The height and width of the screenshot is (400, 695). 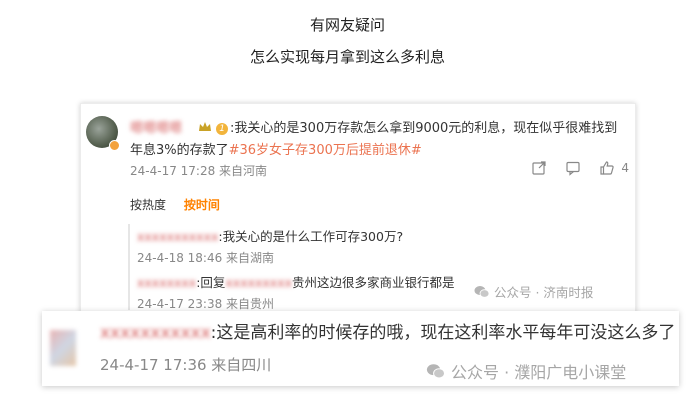 I want to click on reply-1-user: xxxxxxxxxxx, so click(x=177, y=236).